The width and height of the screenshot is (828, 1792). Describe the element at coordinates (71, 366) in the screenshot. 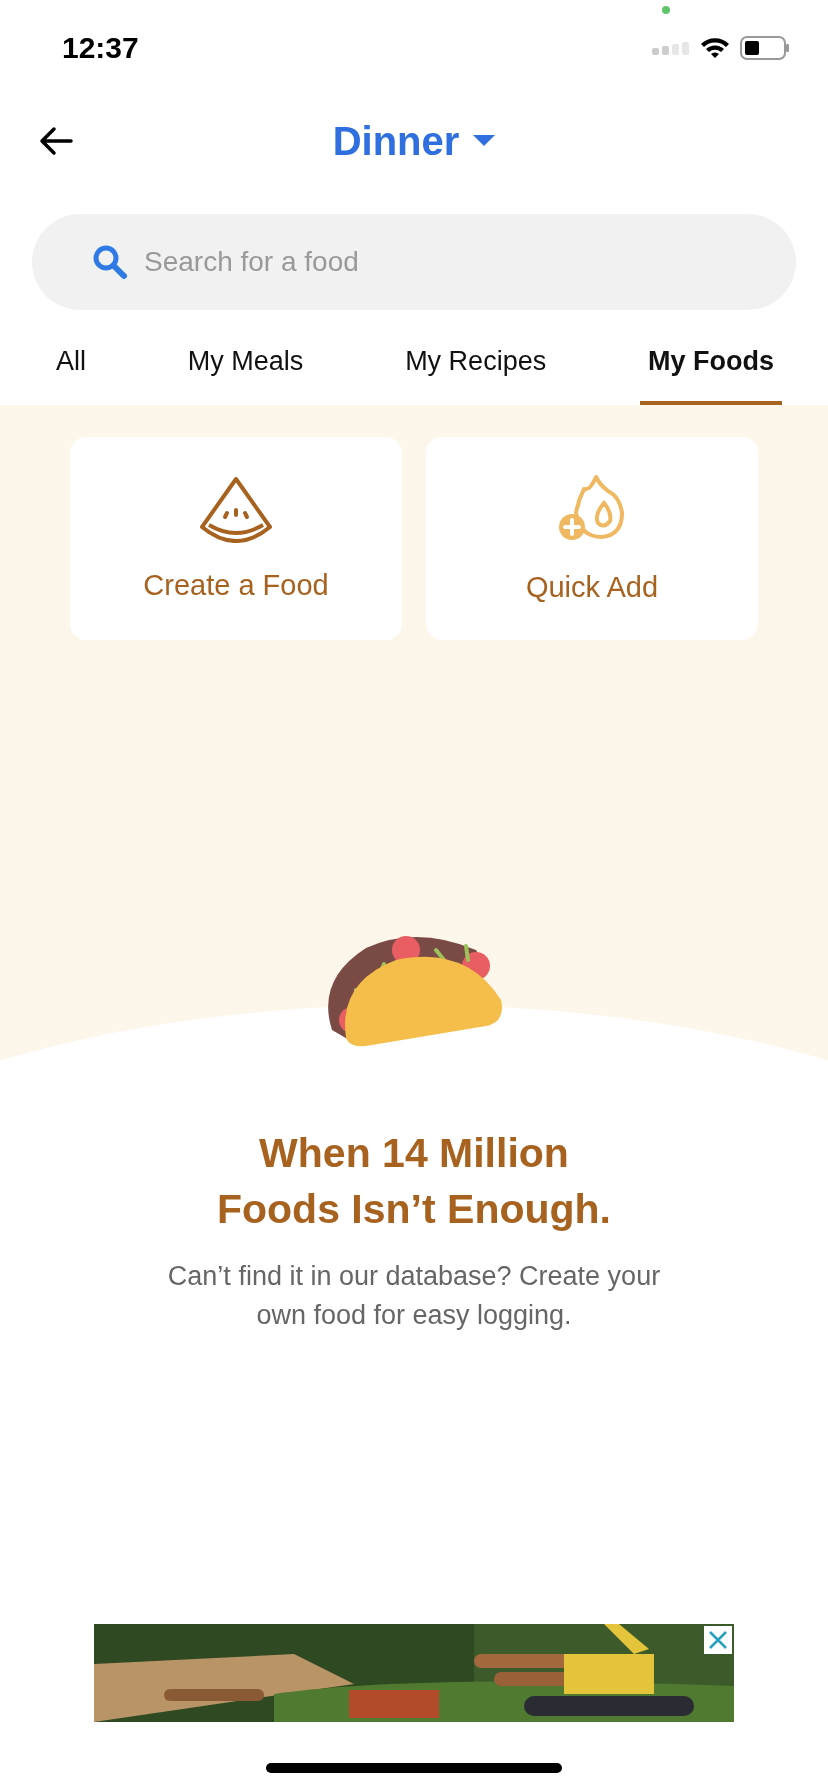

I see `tab: All` at that location.